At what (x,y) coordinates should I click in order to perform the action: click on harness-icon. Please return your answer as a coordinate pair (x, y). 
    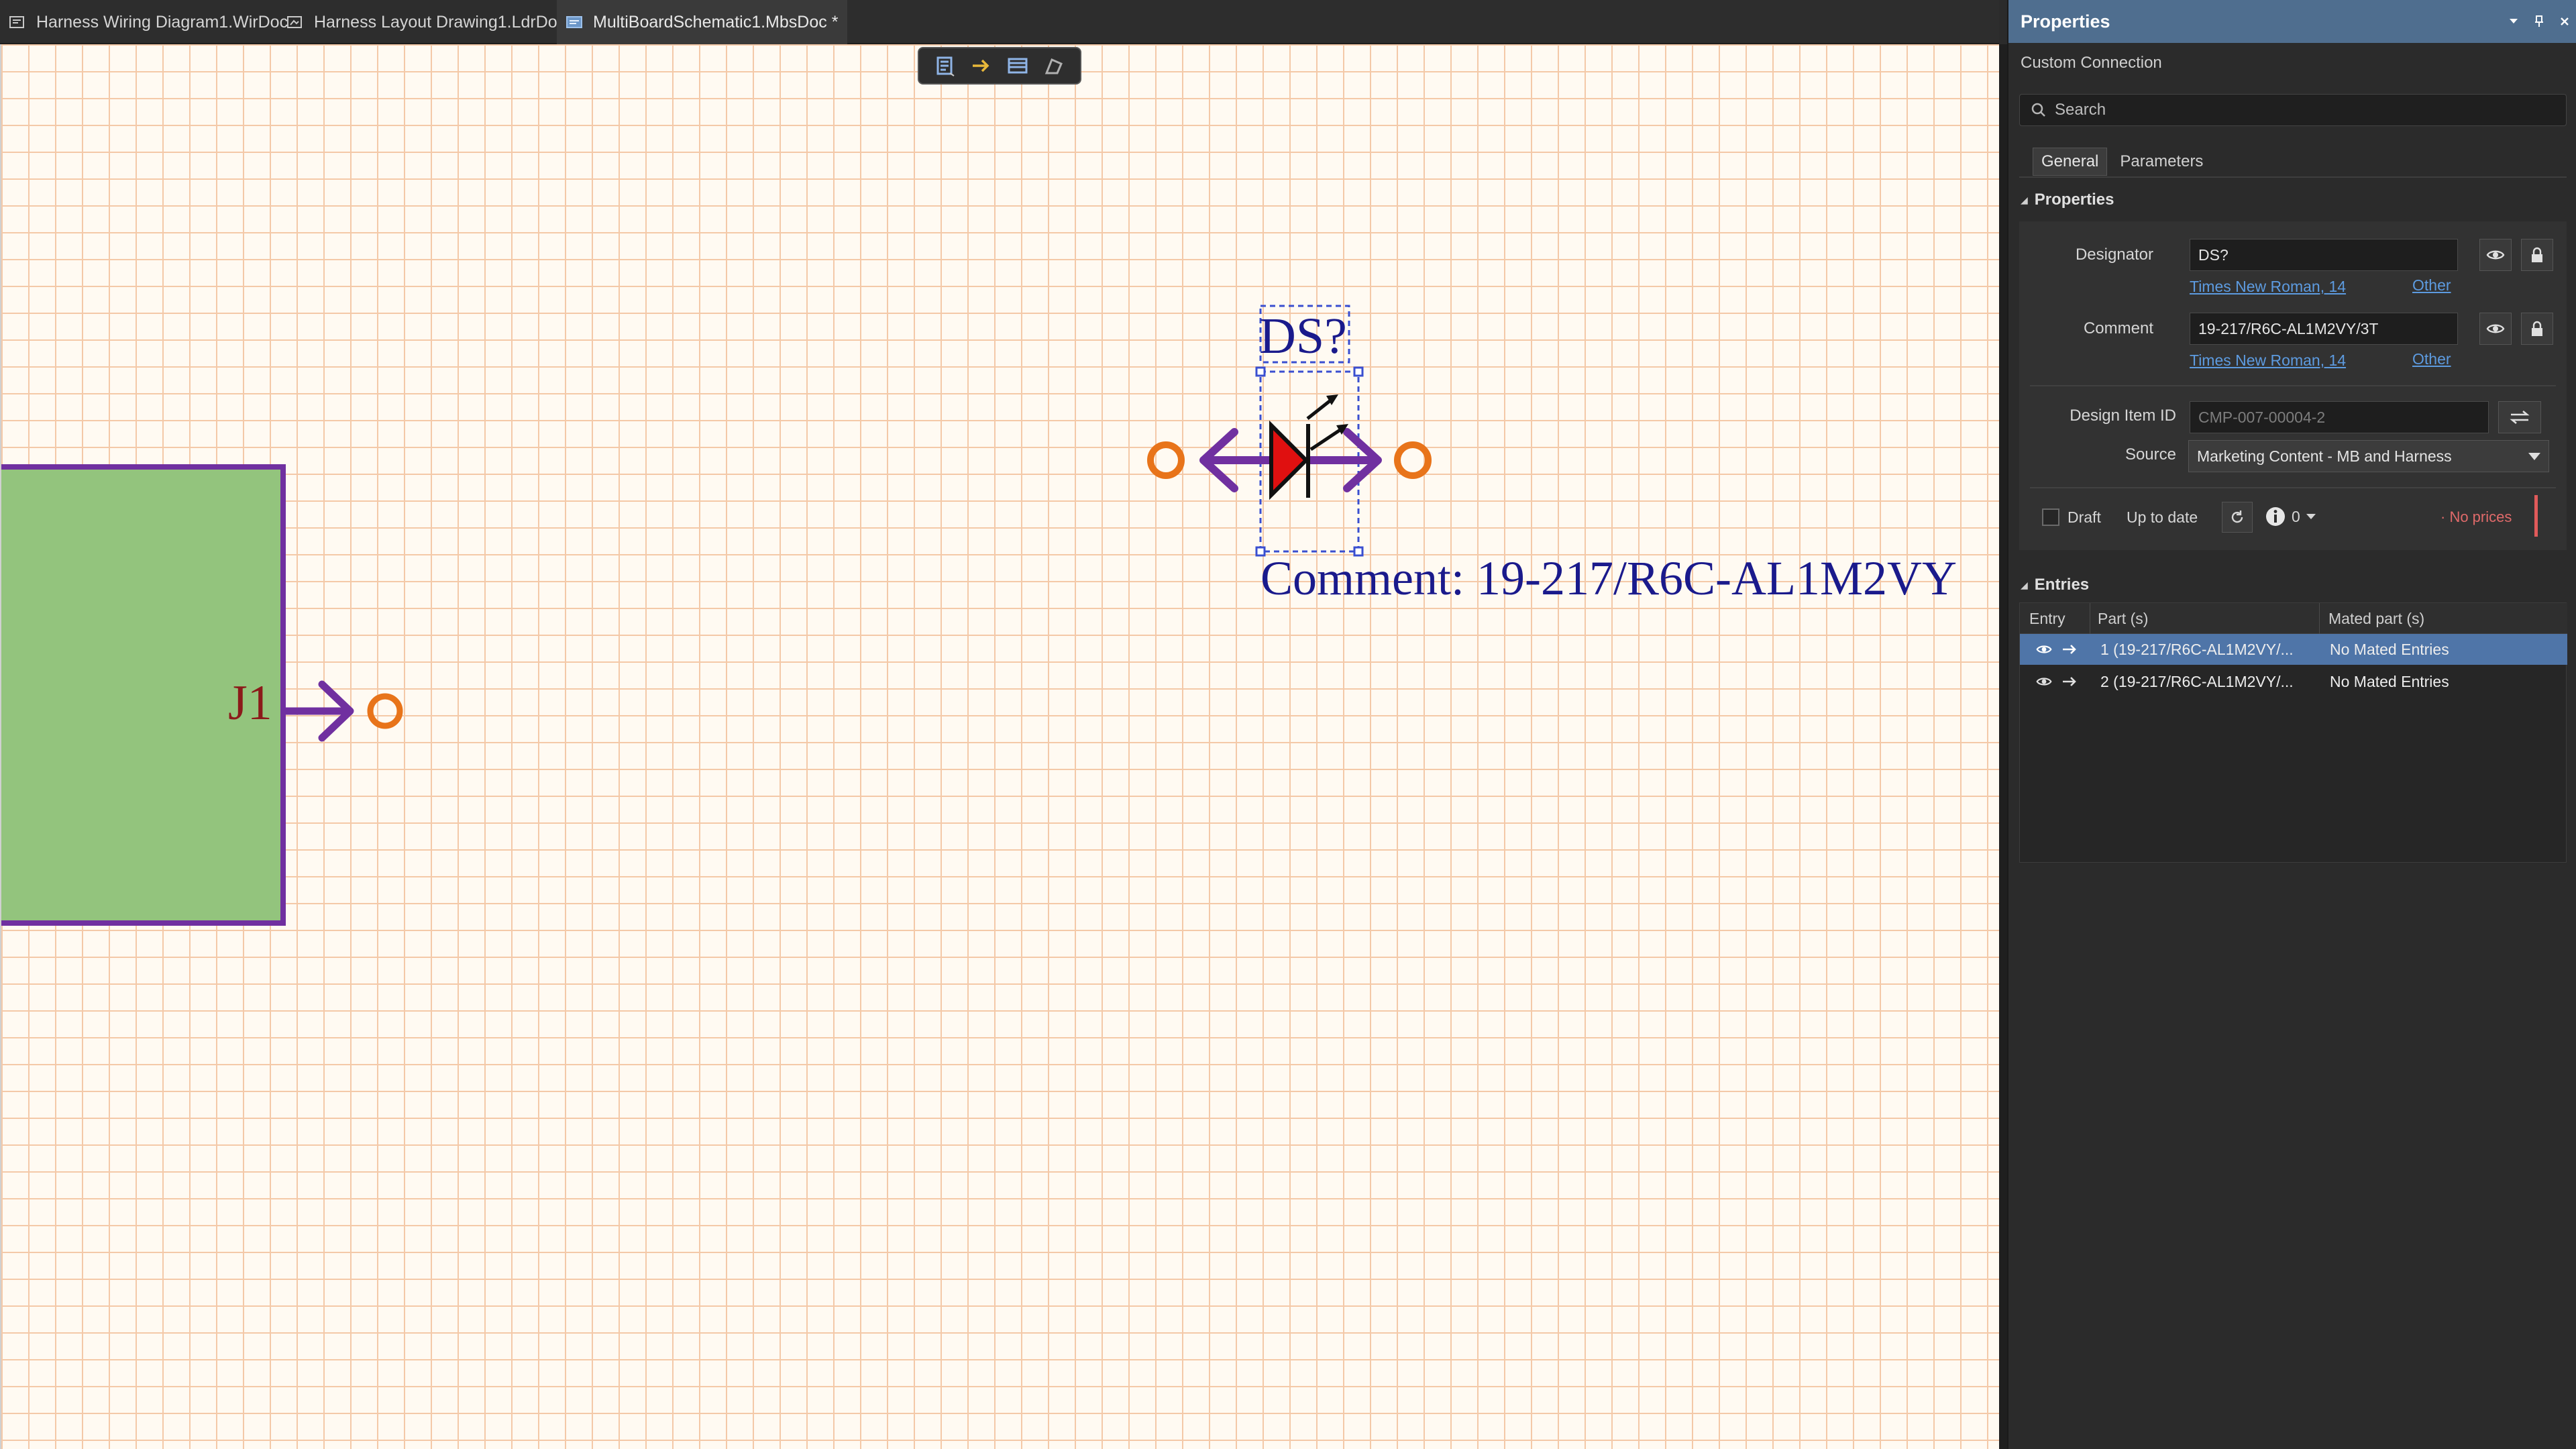
    Looking at the image, I should click on (1018, 66).